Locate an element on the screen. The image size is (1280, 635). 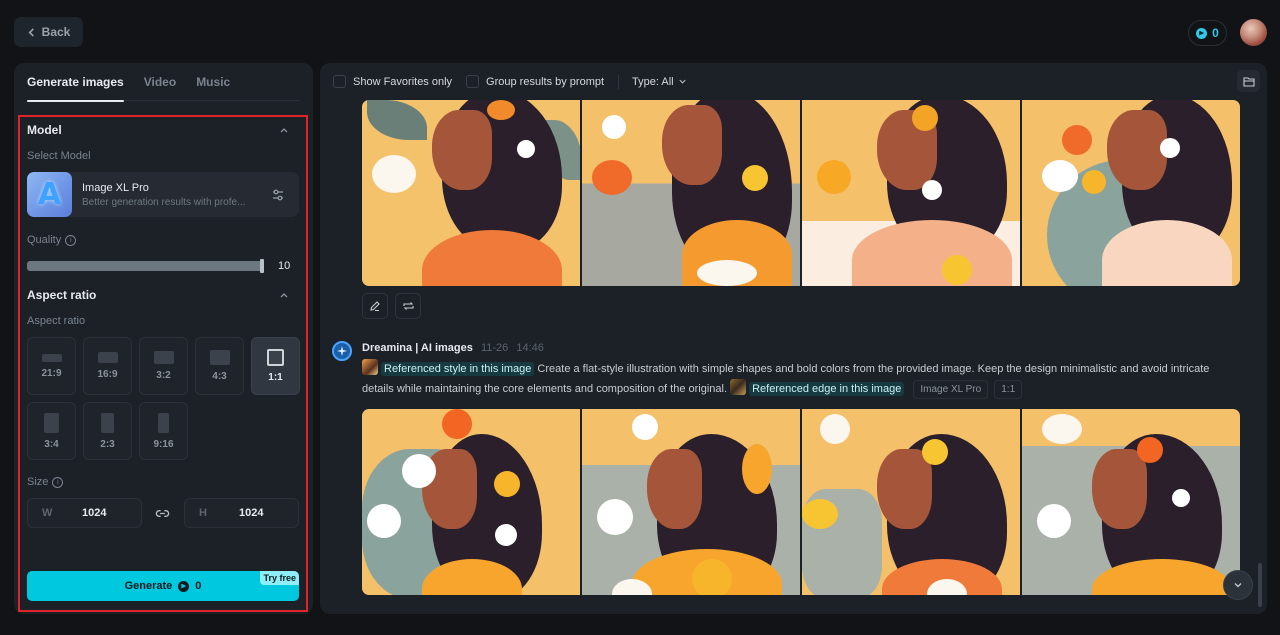
repeat-icon is located at coordinates (408, 306).